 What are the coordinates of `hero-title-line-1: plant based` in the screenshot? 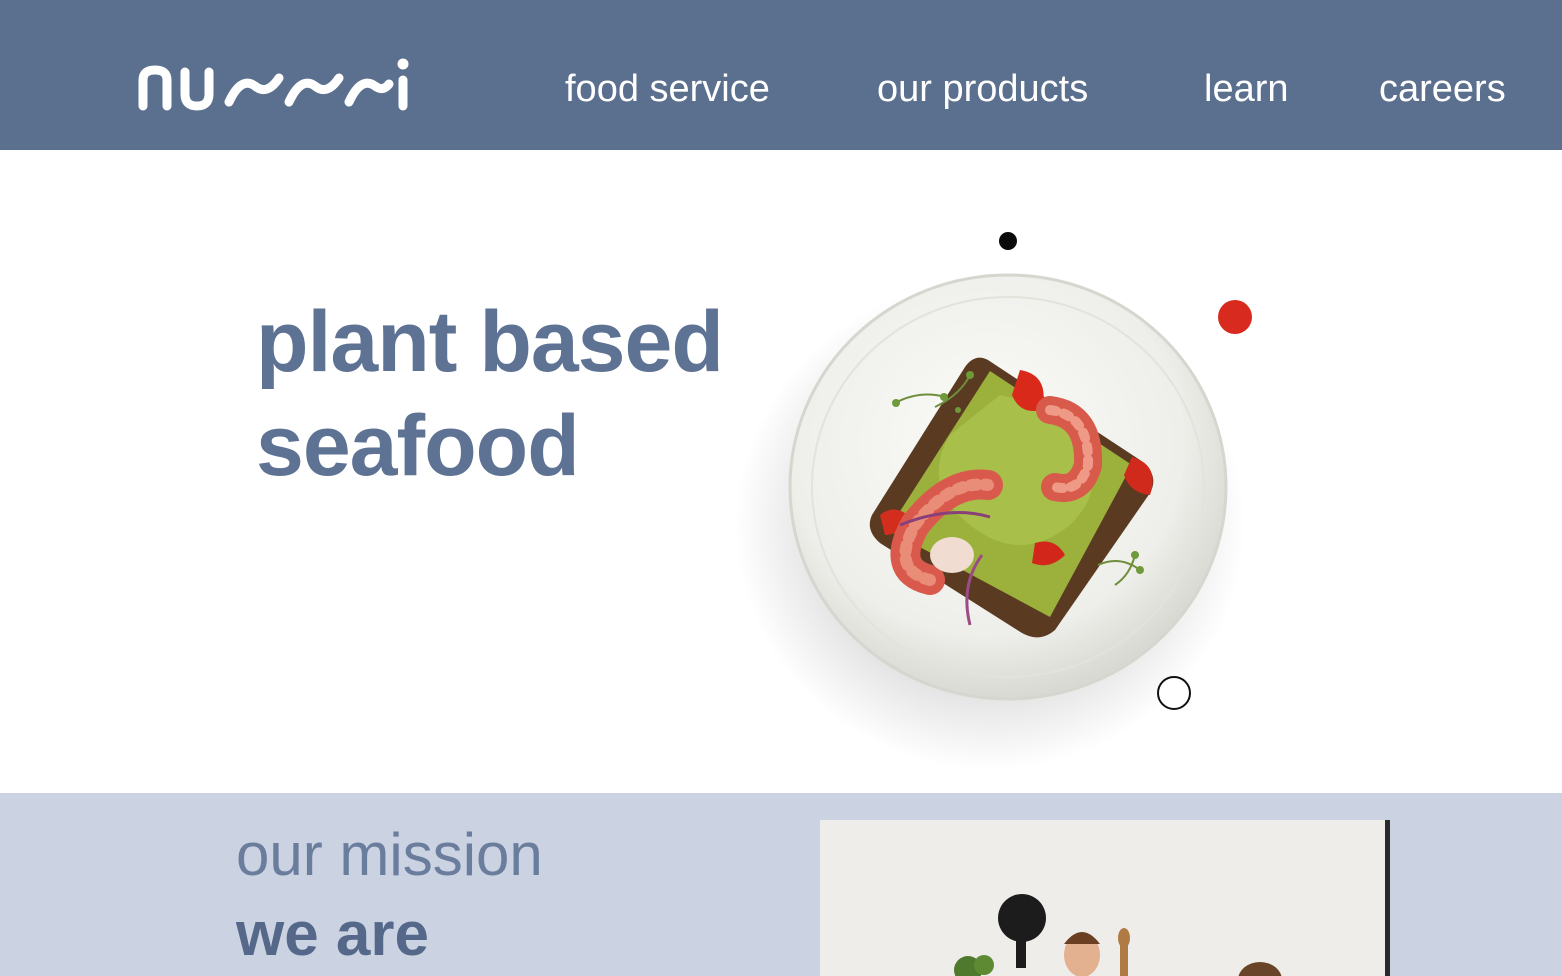 It's located at (490, 342).